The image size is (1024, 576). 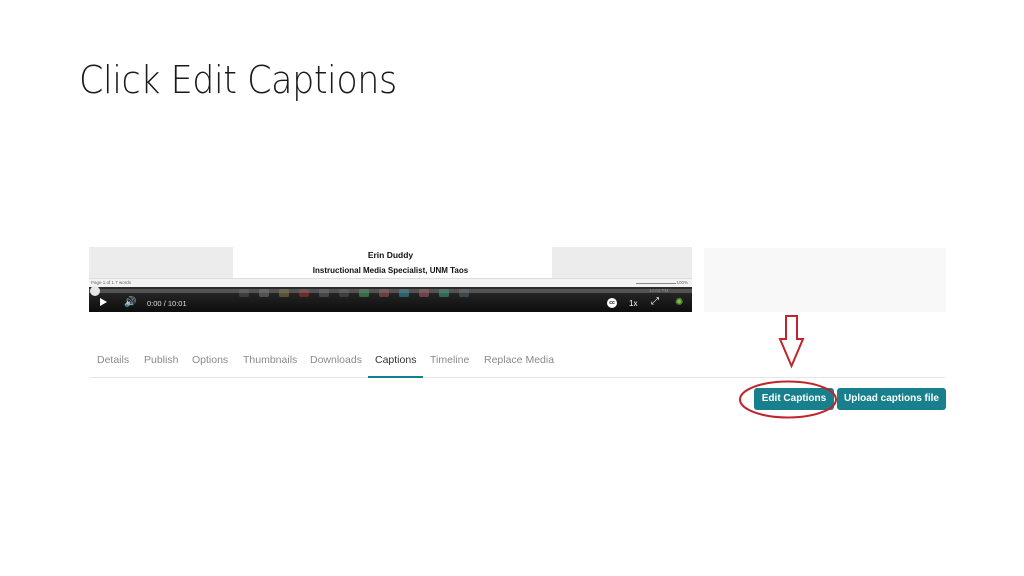 I want to click on speed-button: 1x, so click(x=633, y=303).